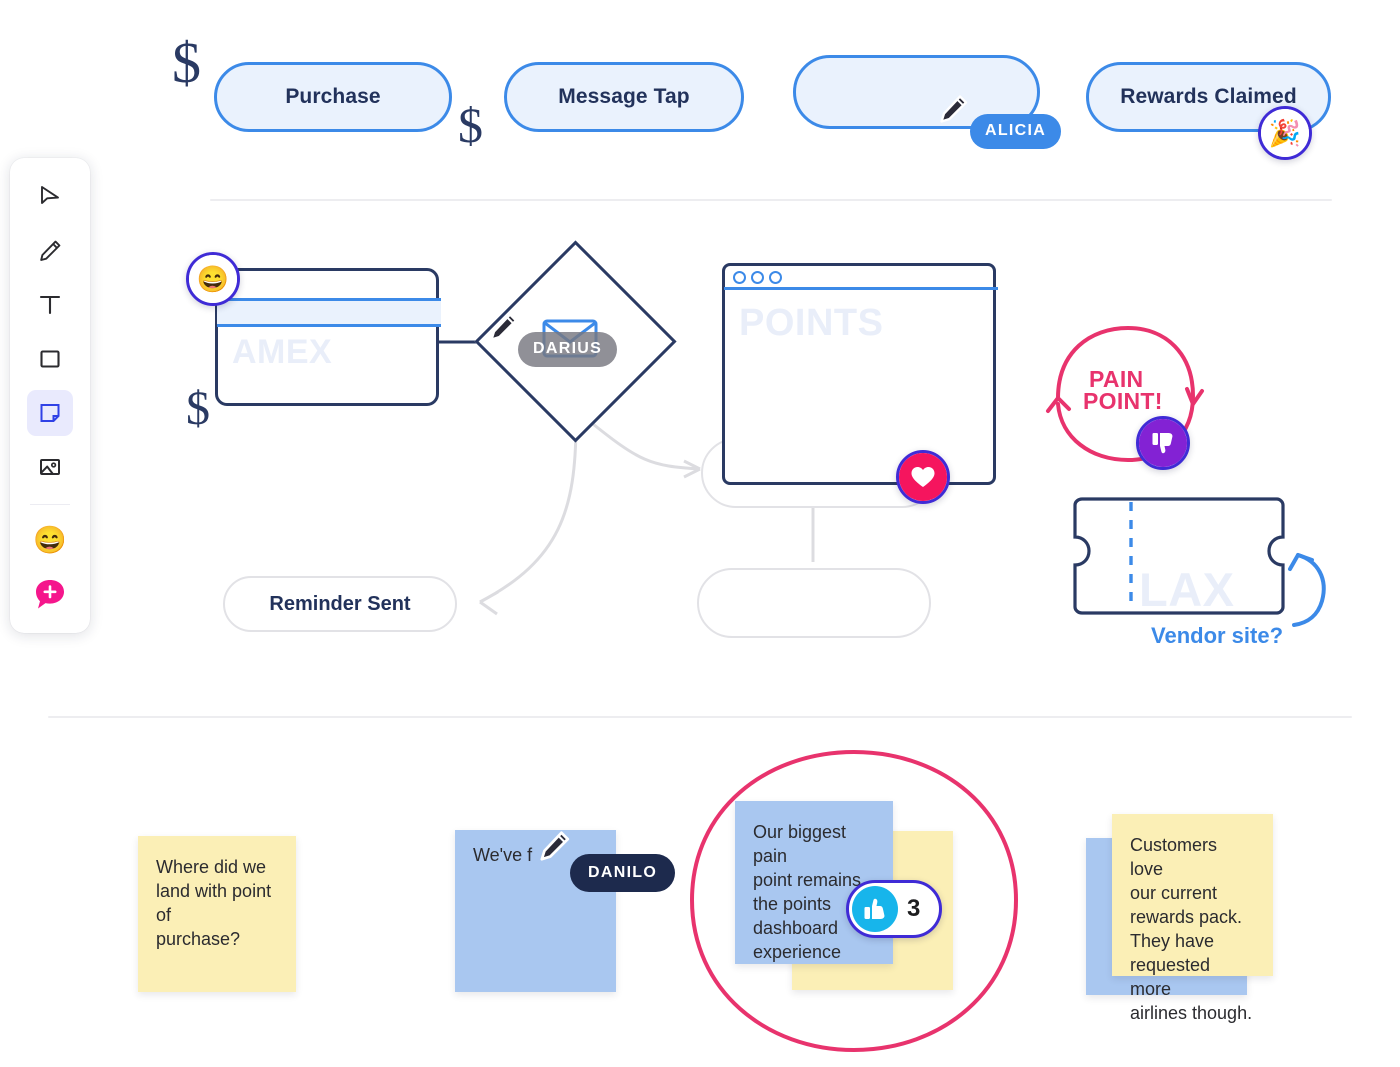 The image size is (1400, 1067). Describe the element at coordinates (861, 277) in the screenshot. I see `browser-titlebar` at that location.